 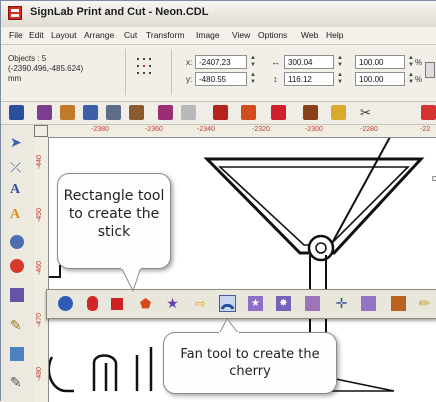 What do you see at coordinates (241, 304) in the screenshot?
I see `shape-tools-flyout: ⬟ ★ ⇨ ★ ✸ ✛ ✏` at bounding box center [241, 304].